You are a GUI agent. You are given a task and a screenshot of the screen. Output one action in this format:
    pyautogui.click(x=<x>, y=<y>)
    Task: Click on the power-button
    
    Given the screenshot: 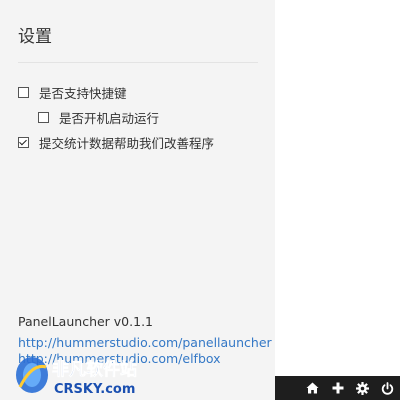 What is the action you would take?
    pyautogui.click(x=387, y=388)
    